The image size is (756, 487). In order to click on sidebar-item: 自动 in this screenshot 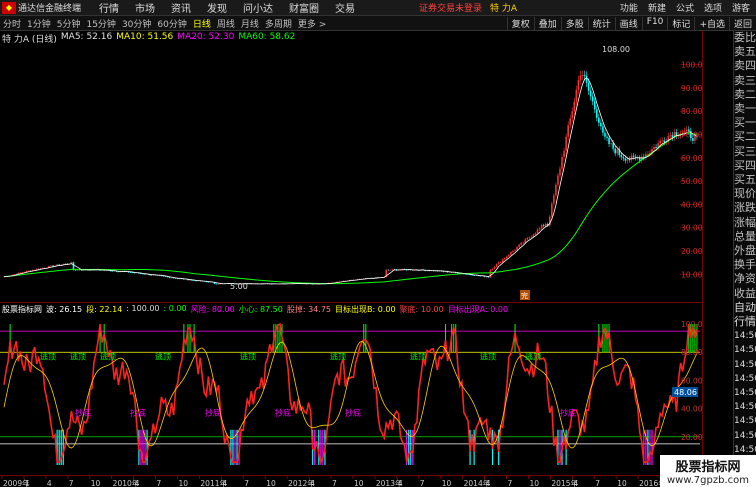, I will do `click(745, 308)`.